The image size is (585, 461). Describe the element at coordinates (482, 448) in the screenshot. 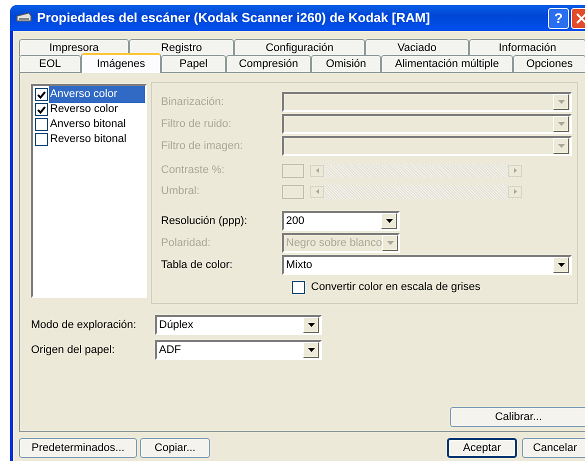

I see `dialog-button: Aceptar` at that location.